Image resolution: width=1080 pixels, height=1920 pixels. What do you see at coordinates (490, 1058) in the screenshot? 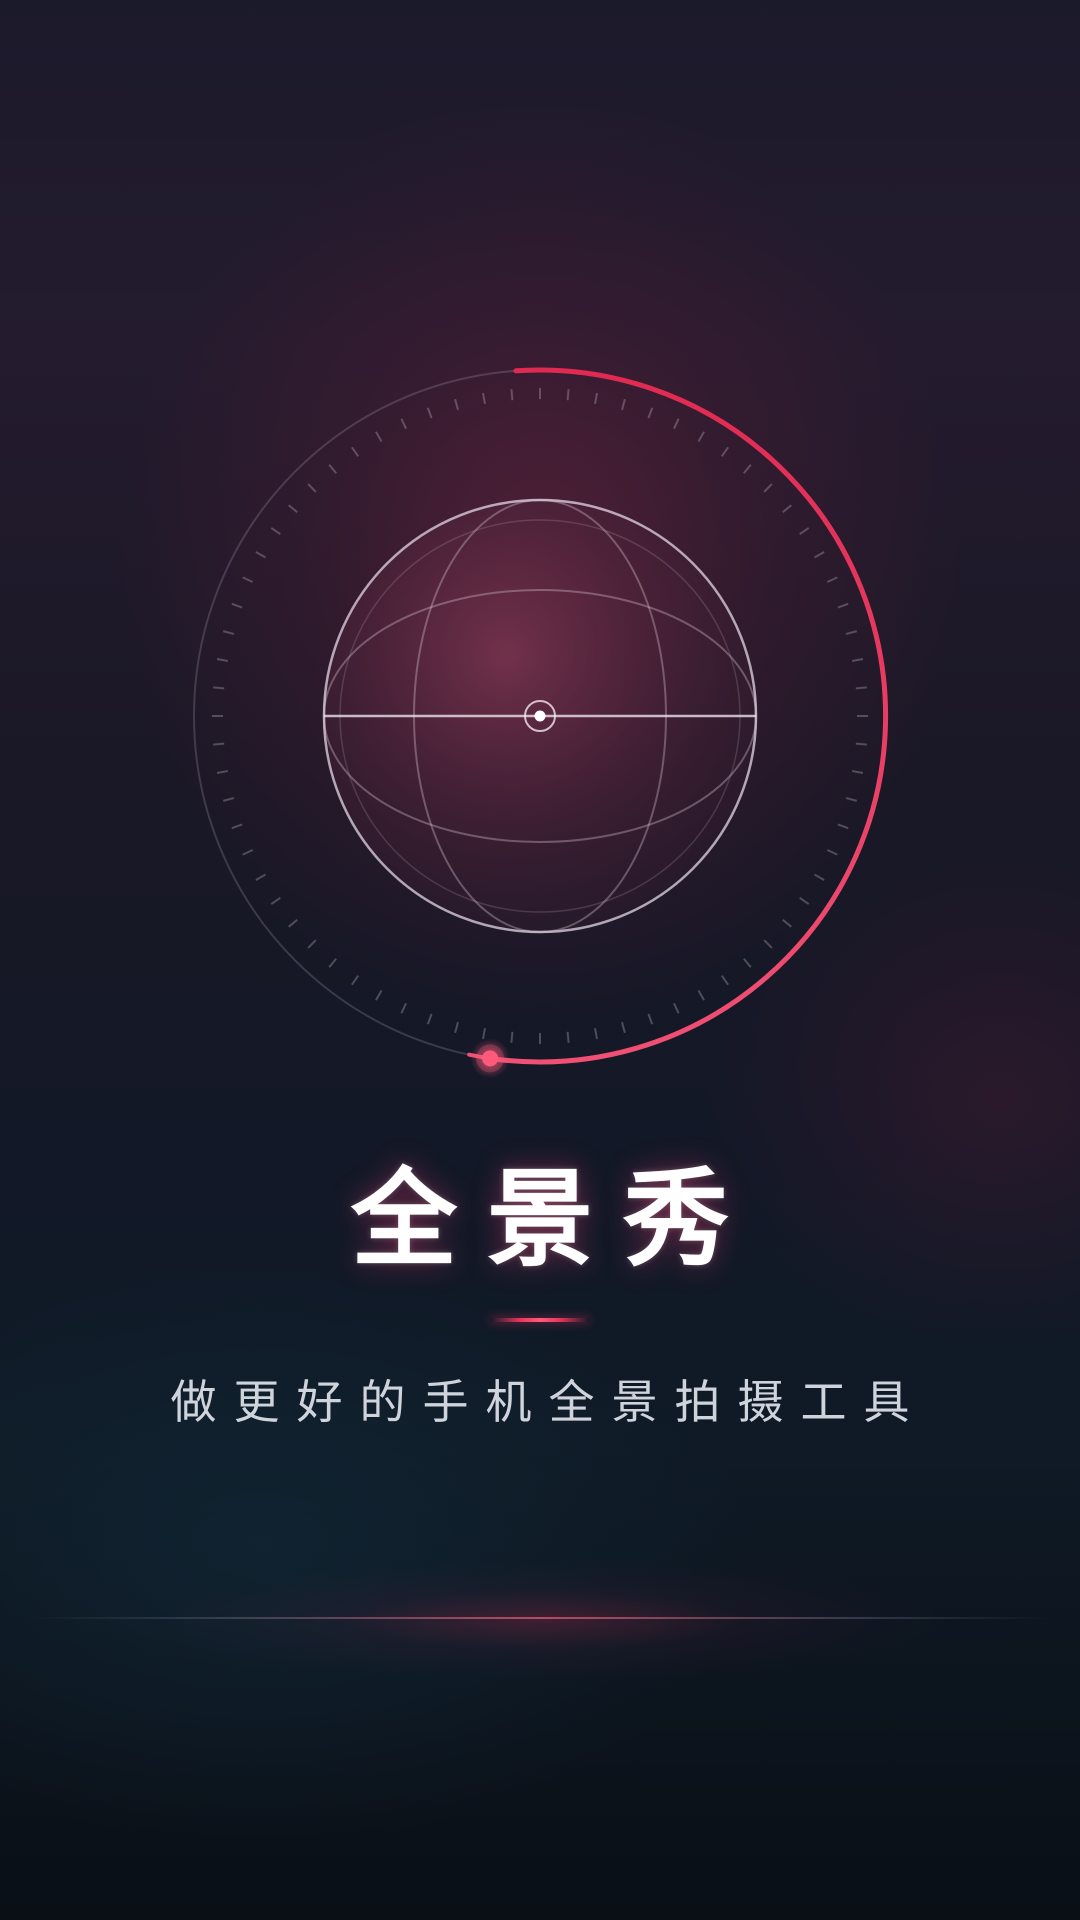
I see `progress-handle-icon` at bounding box center [490, 1058].